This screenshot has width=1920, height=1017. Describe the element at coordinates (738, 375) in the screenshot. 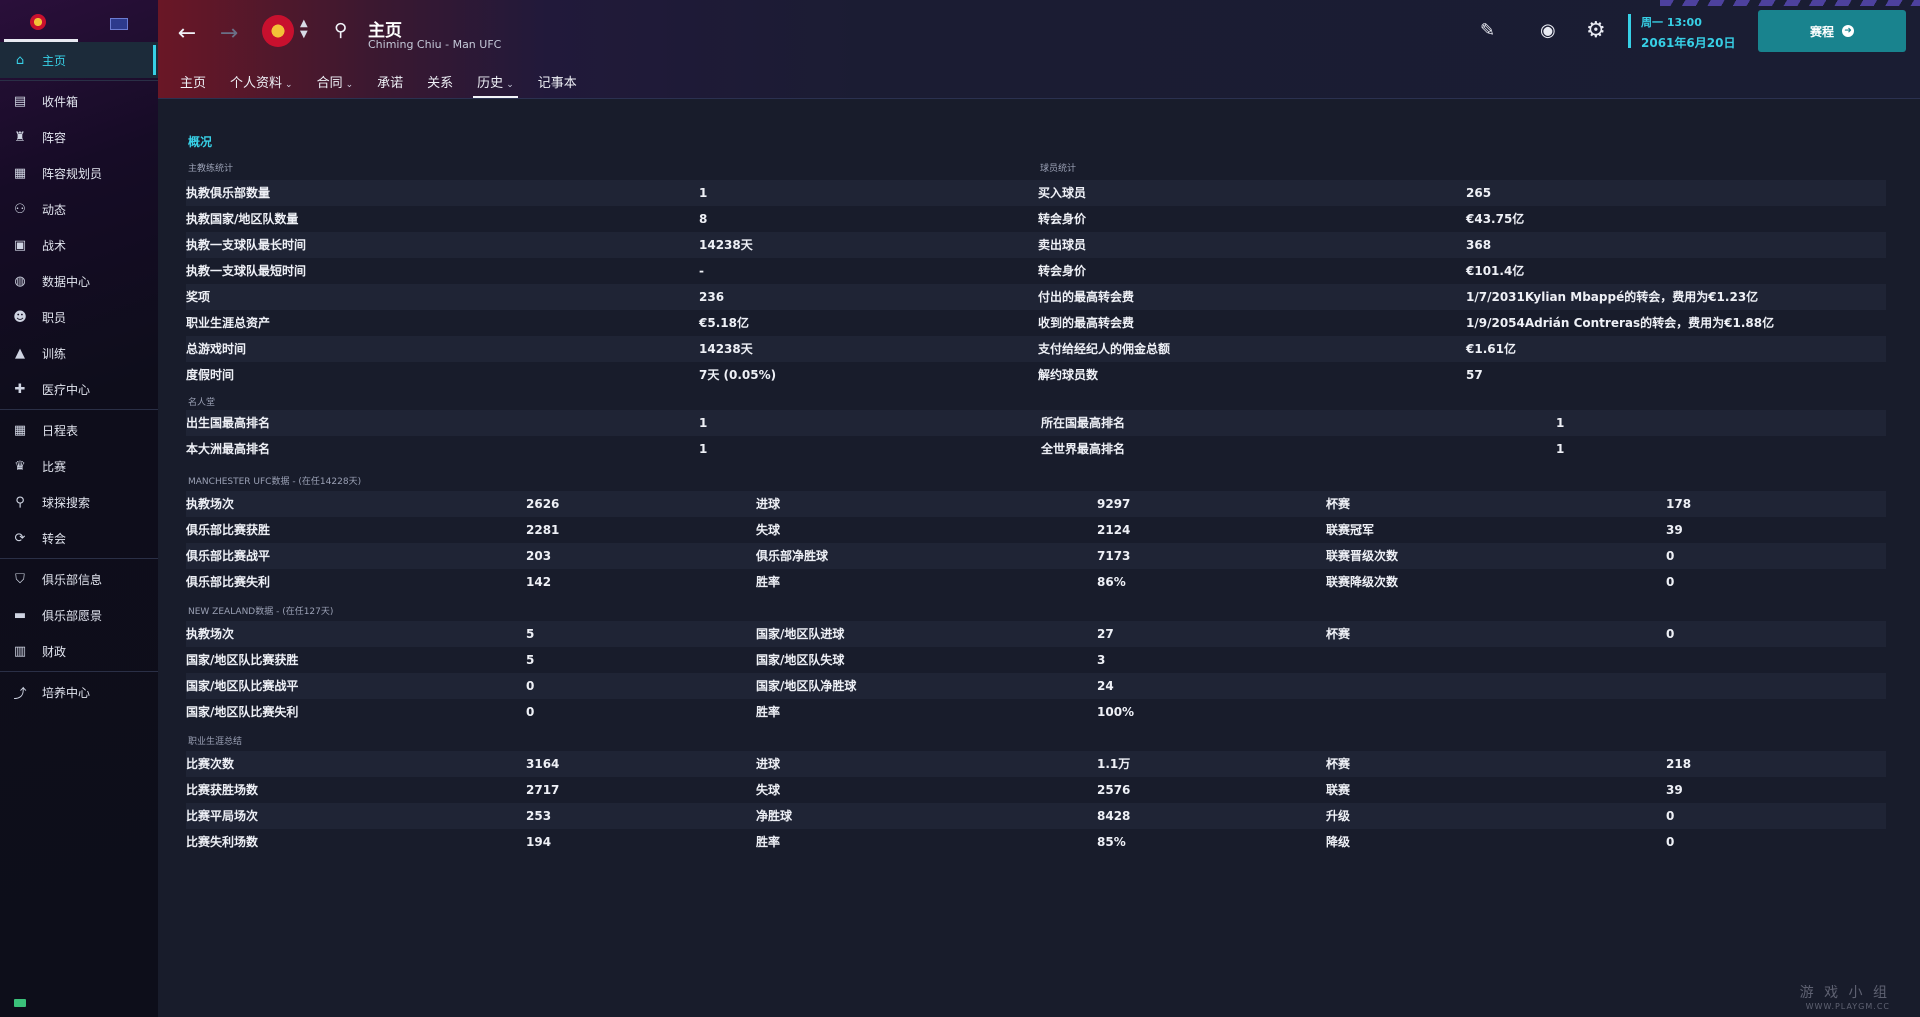

I see `stat-value: 7天 (0.05%)` at that location.